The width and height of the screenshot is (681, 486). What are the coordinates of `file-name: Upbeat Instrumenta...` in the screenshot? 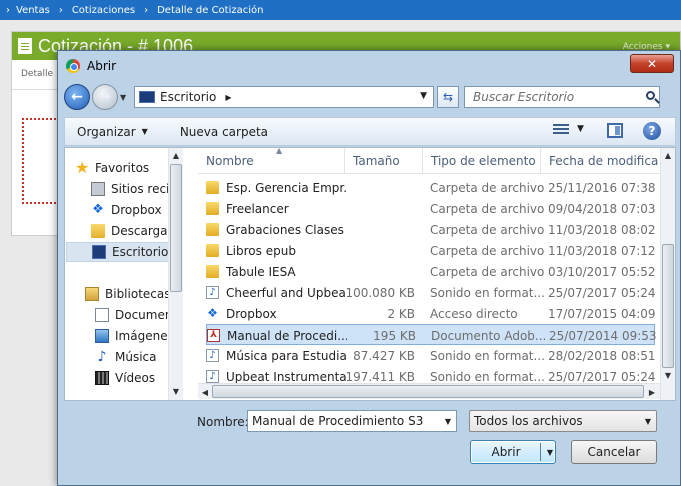 It's located at (286, 376).